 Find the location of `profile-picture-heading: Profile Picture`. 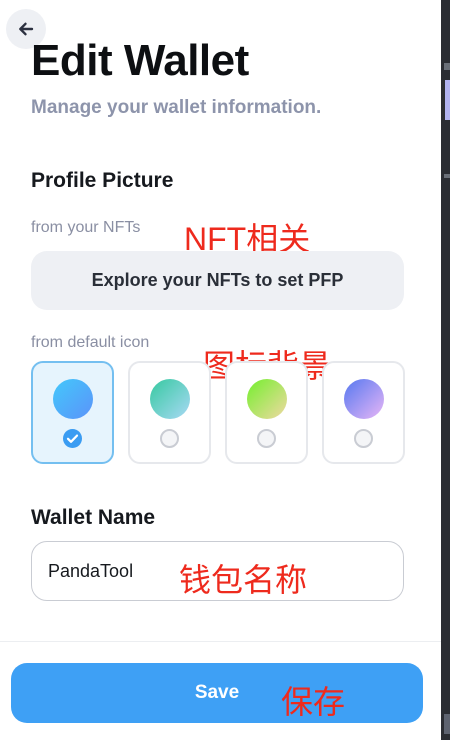

profile-picture-heading: Profile Picture is located at coordinates (102, 180).